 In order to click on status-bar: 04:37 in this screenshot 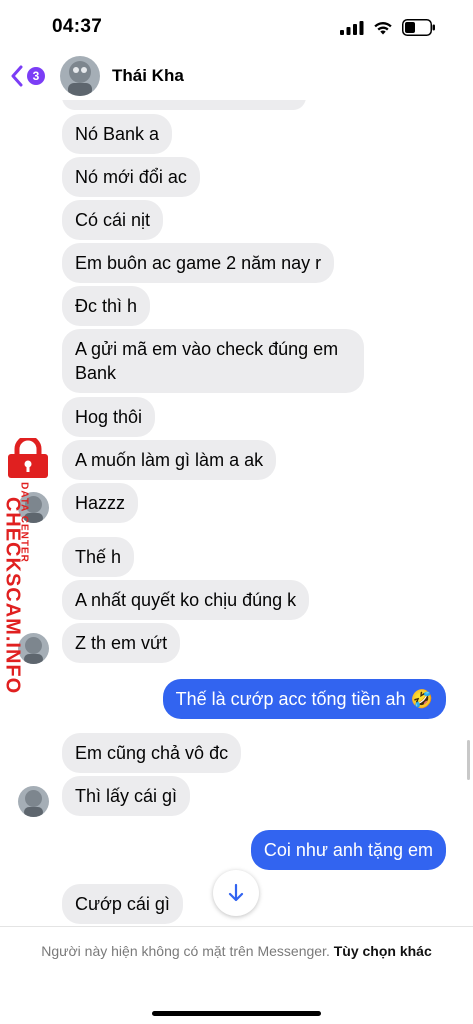, I will do `click(236, 26)`.